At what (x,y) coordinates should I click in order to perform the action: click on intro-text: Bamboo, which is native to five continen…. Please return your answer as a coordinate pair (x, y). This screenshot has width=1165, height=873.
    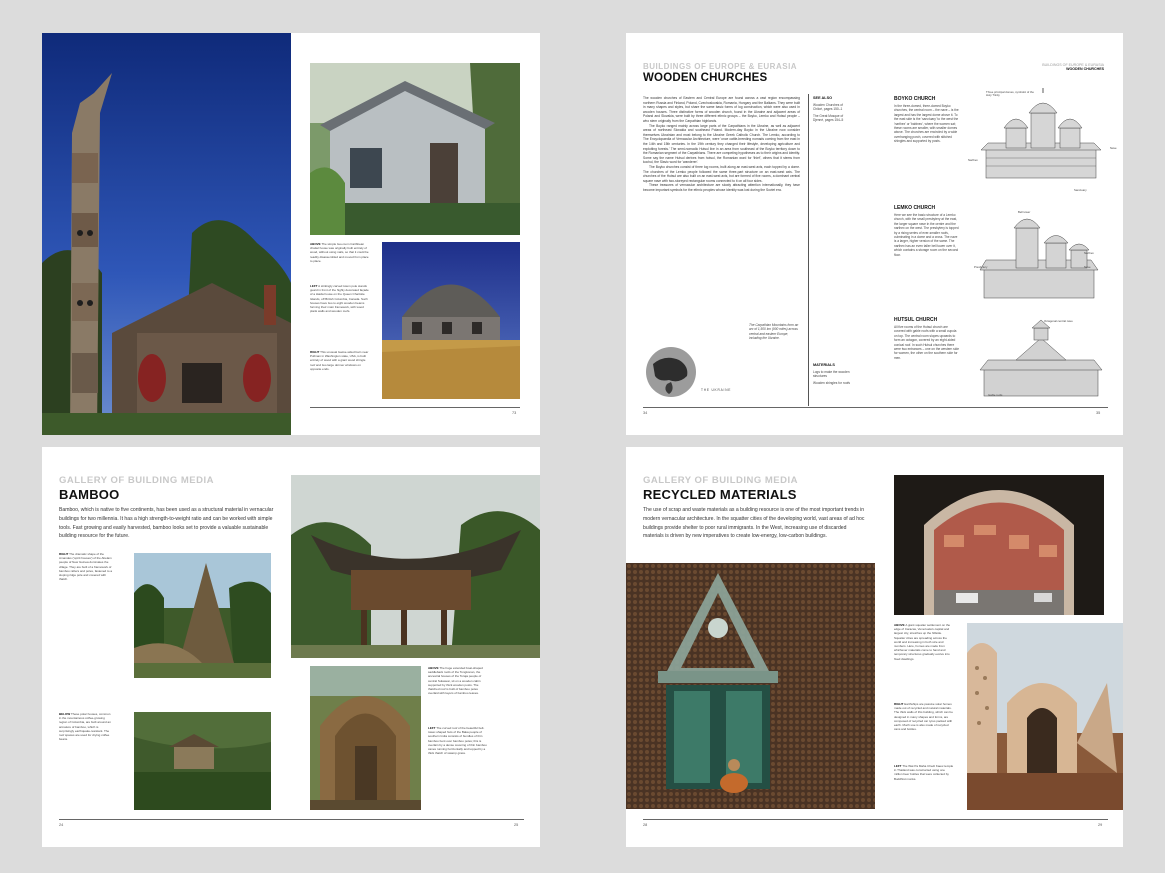
    Looking at the image, I should click on (166, 523).